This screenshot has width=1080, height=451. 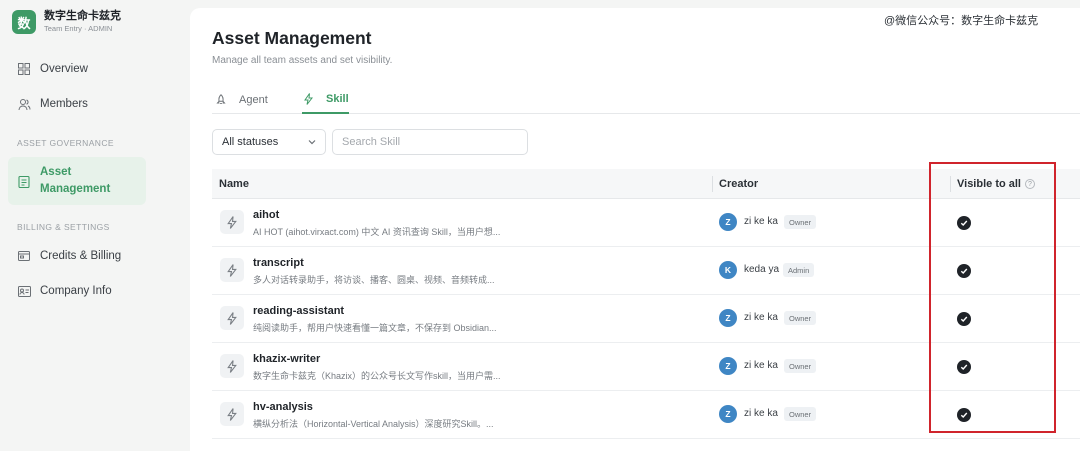 What do you see at coordinates (286, 359) in the screenshot?
I see `skill-name: khazix-writer` at bounding box center [286, 359].